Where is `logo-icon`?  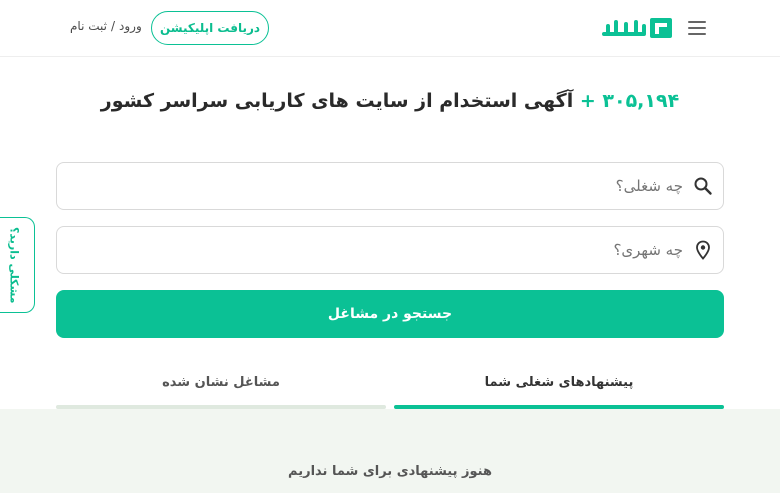 logo-icon is located at coordinates (637, 28).